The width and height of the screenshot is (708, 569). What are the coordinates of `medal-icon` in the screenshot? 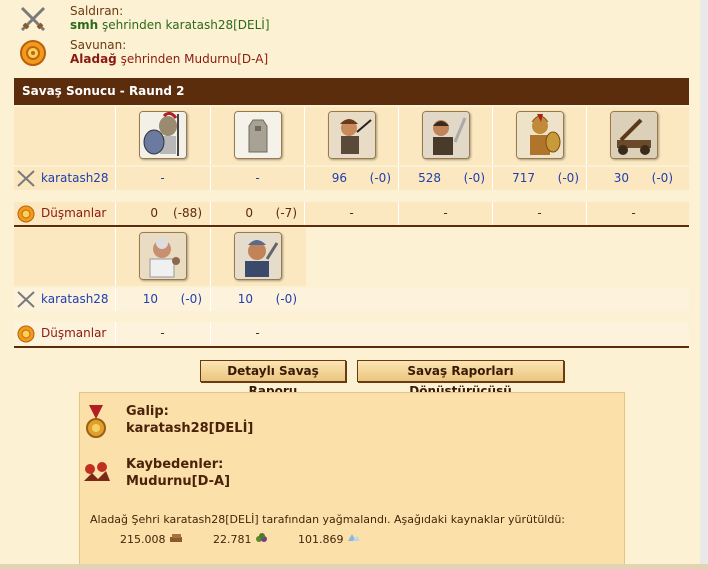 It's located at (96, 421).